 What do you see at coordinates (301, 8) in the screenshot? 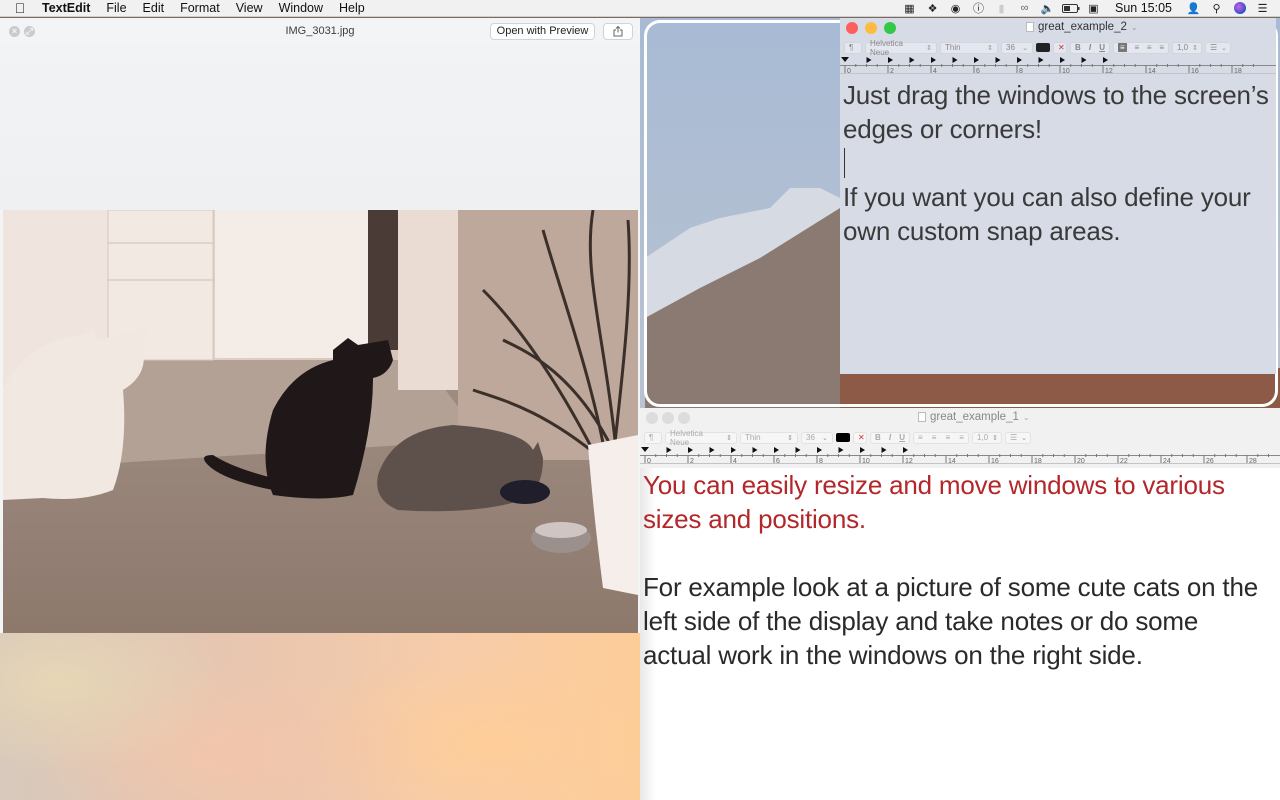
I see `menu-window: Window` at bounding box center [301, 8].